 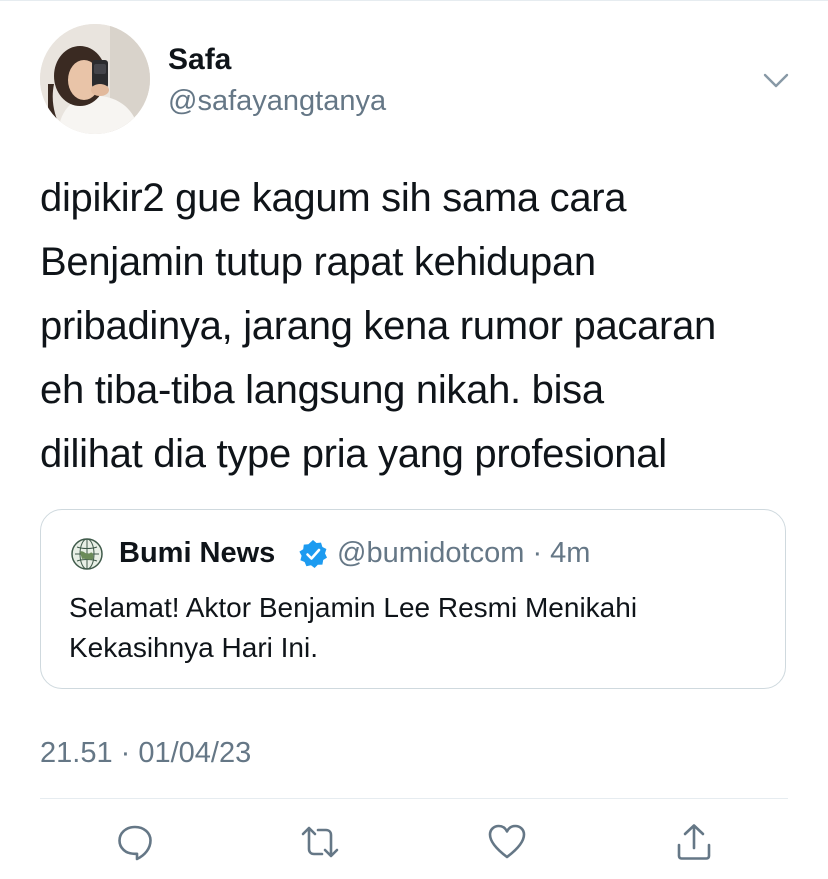 I want to click on retweet-button, so click(x=320, y=842).